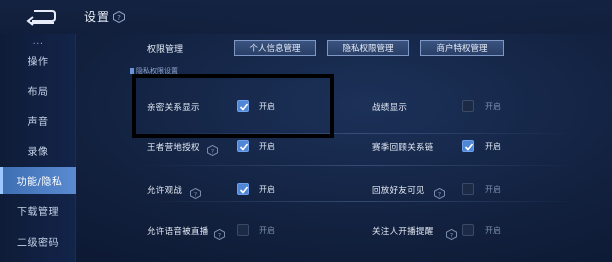 This screenshot has width=612, height=262. I want to click on personal-info-button: 个人信息管理, so click(275, 48).